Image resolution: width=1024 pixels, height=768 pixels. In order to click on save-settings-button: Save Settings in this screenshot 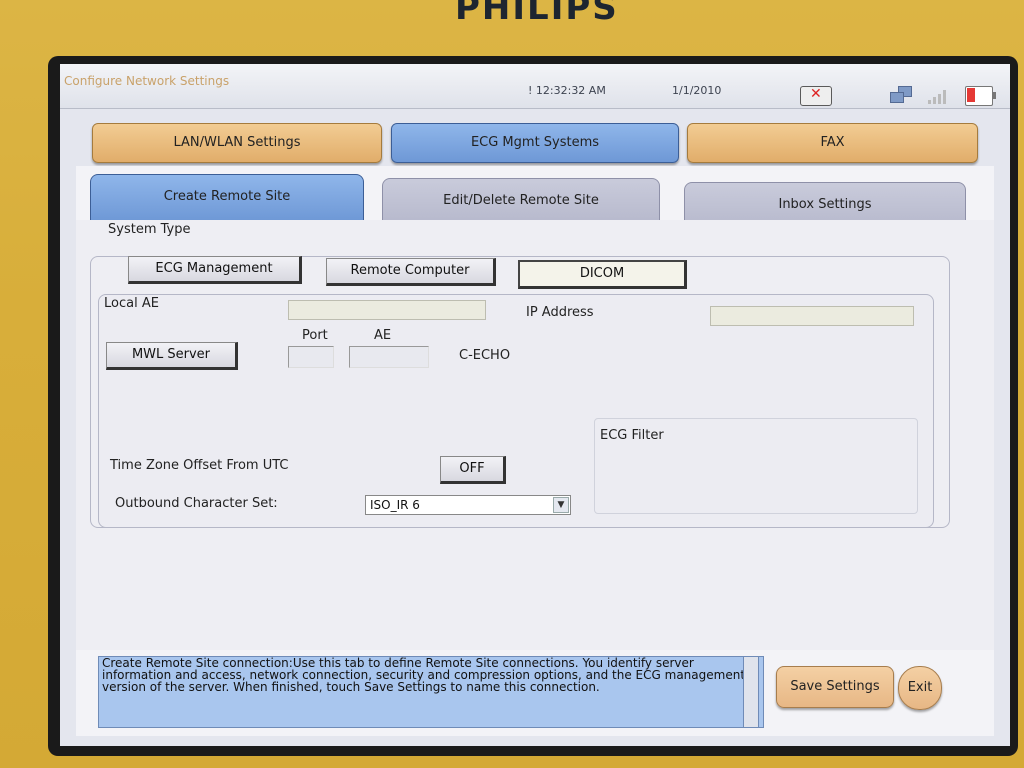, I will do `click(835, 687)`.